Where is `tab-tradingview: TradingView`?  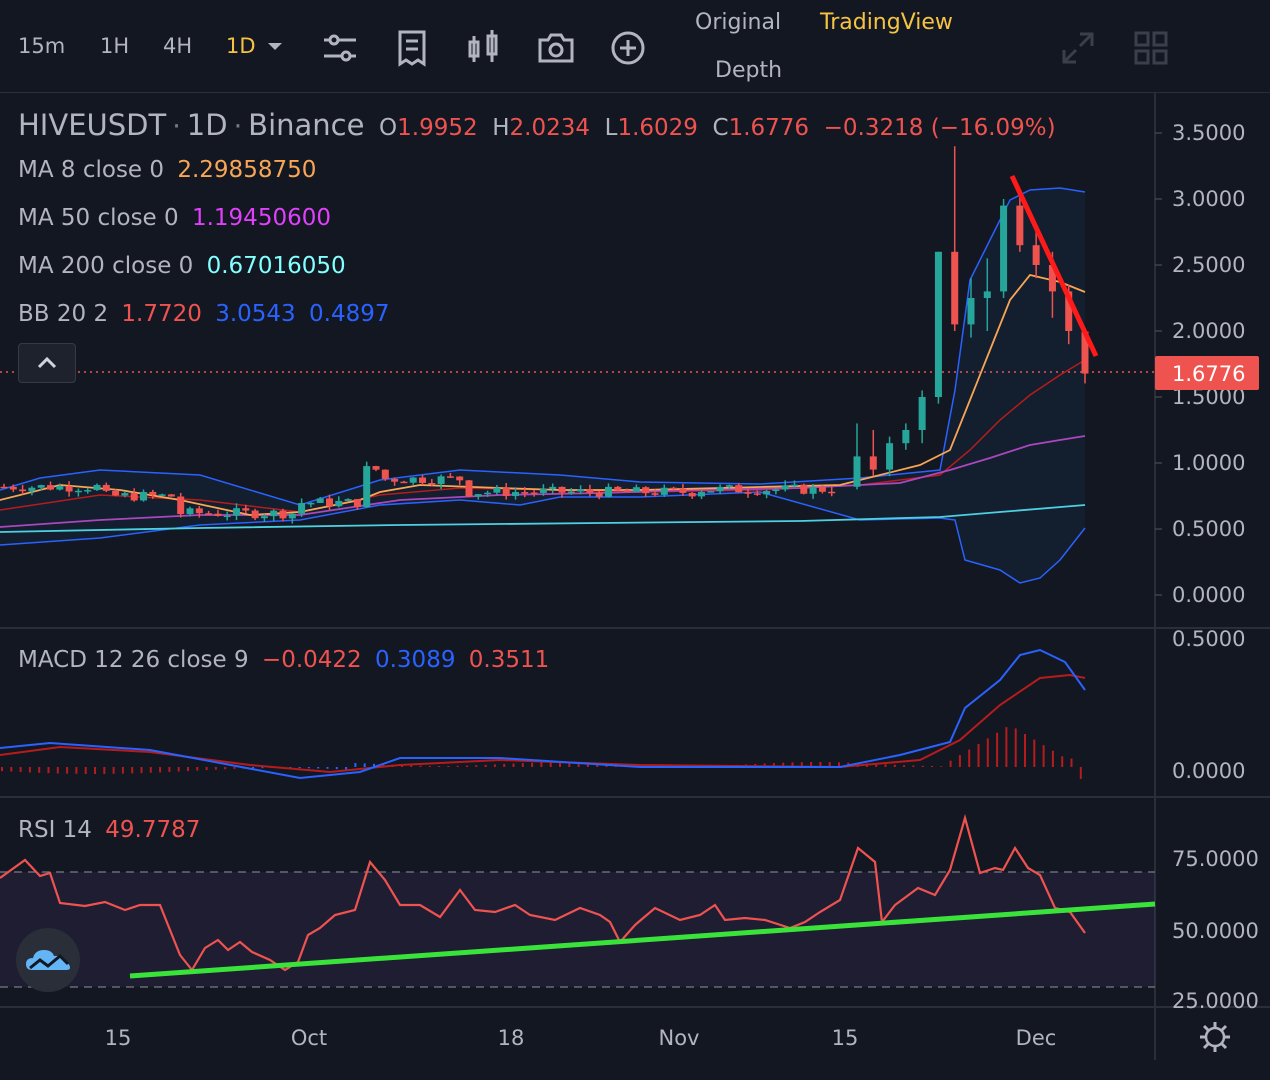 tab-tradingview: TradingView is located at coordinates (886, 22).